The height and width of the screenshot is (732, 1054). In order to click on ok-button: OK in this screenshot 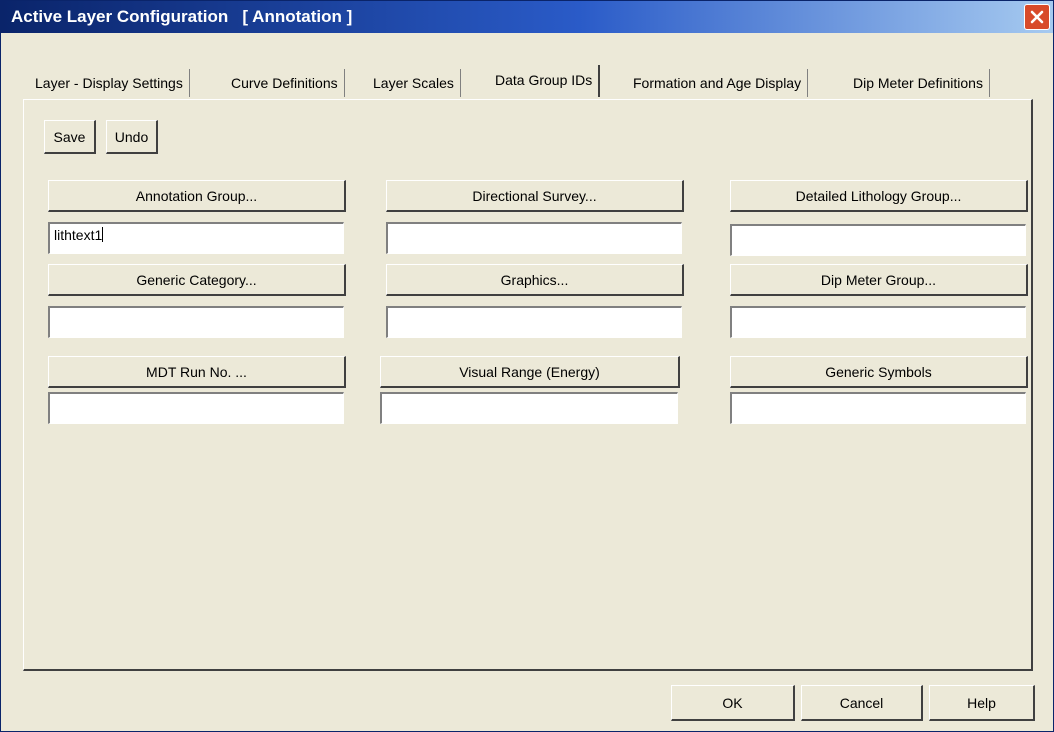, I will do `click(733, 703)`.